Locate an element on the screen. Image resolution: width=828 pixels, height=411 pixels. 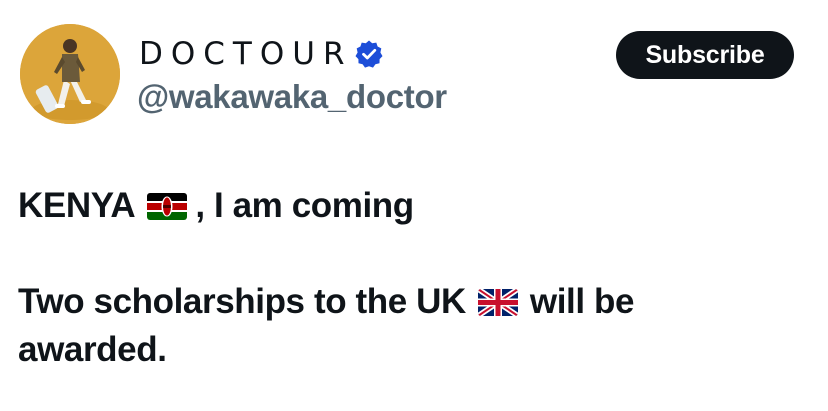
kenya-flag-icon is located at coordinates (167, 206).